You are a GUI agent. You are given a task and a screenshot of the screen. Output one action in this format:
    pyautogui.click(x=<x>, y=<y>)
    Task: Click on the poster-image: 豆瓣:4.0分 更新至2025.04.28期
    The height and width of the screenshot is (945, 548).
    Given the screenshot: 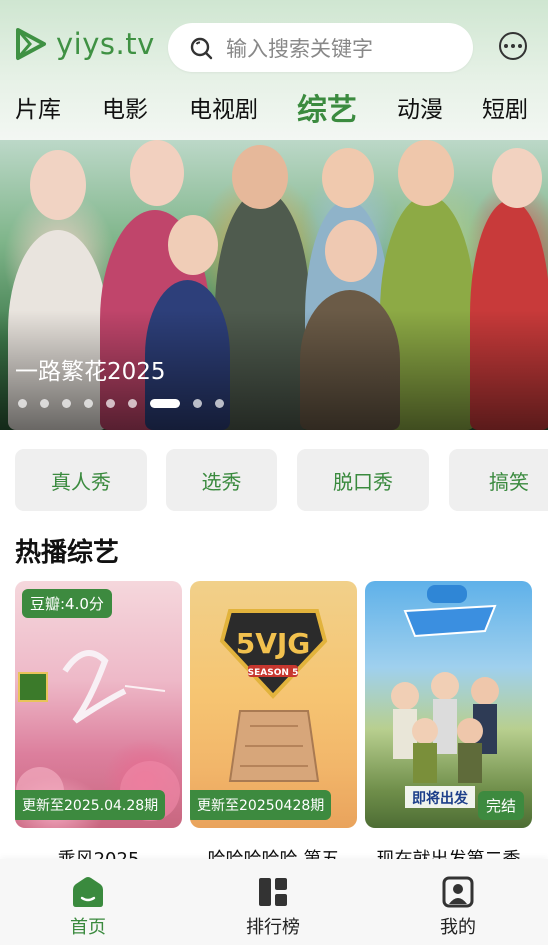 What is the action you would take?
    pyautogui.click(x=98, y=704)
    